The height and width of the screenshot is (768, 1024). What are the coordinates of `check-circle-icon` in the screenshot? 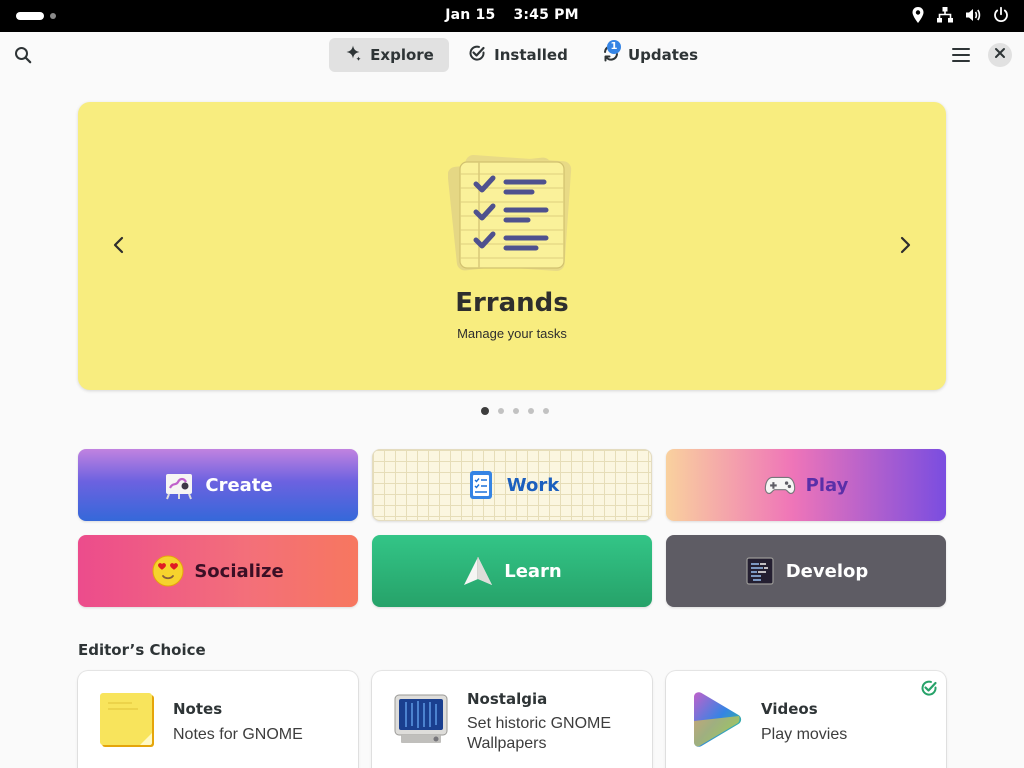 It's located at (477, 55).